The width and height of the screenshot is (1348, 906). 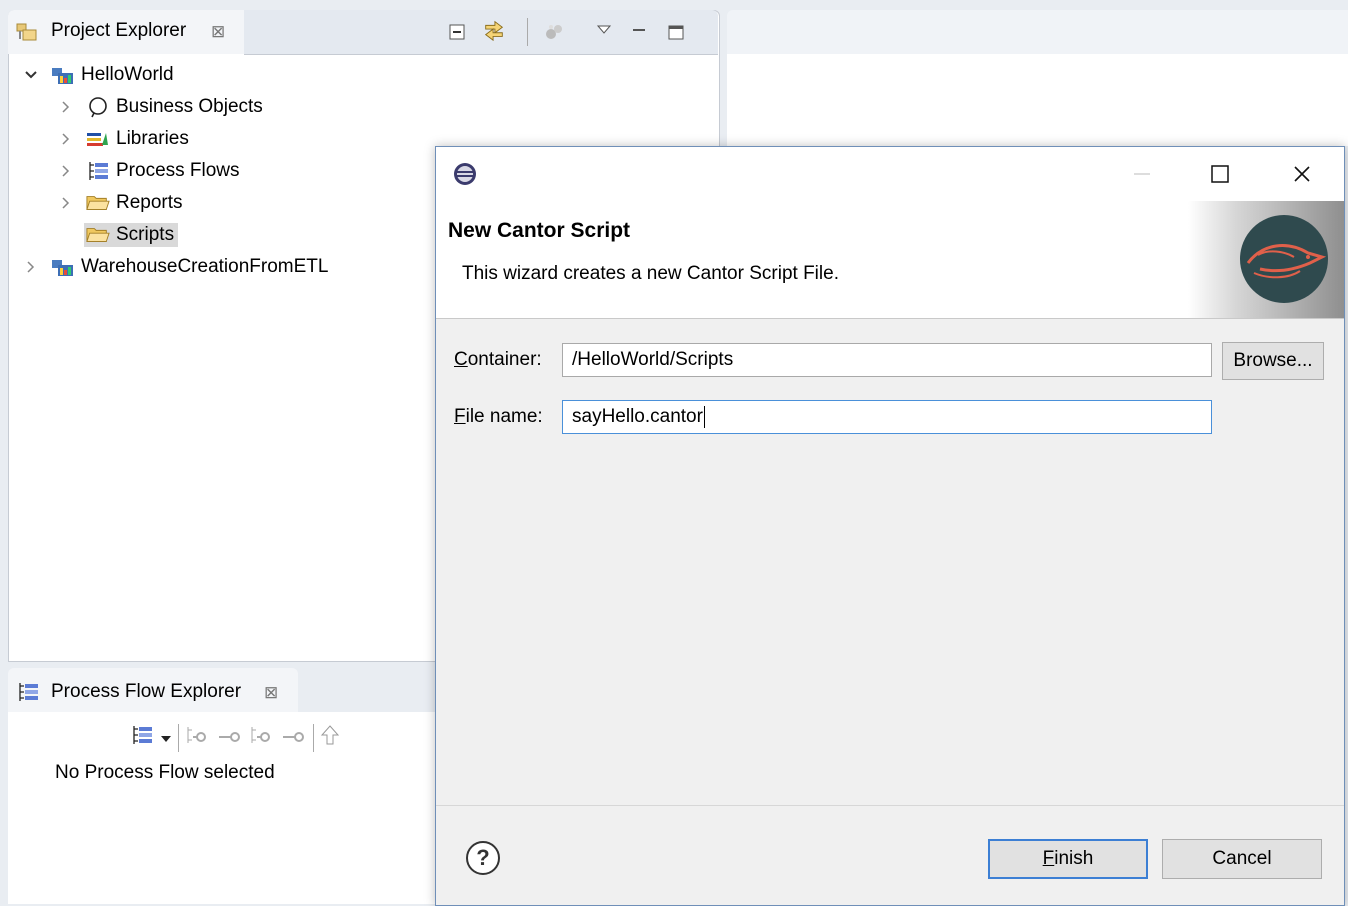 I want to click on up-arrow-icon, so click(x=330, y=738).